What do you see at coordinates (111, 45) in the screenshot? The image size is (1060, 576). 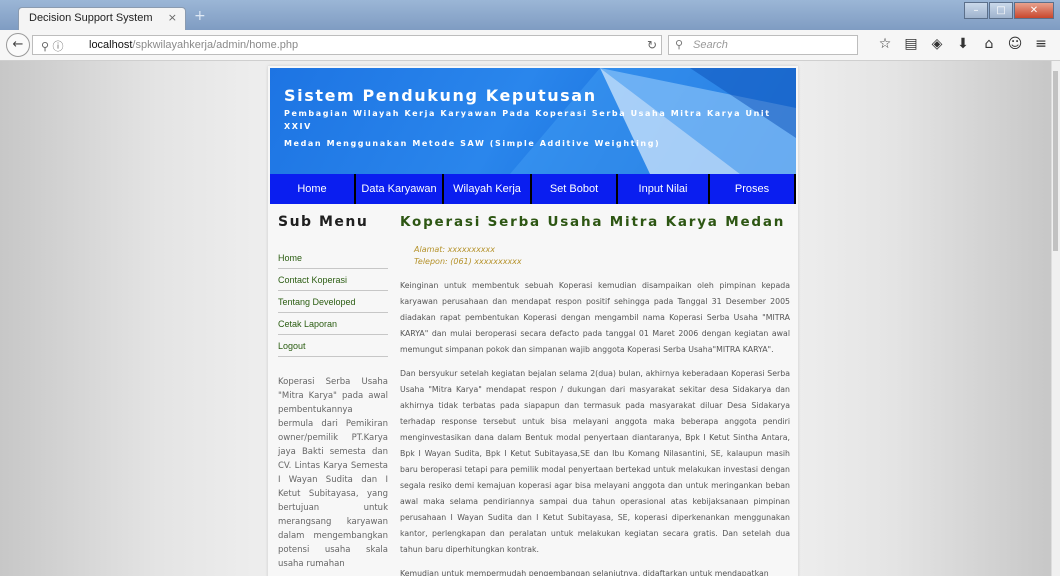 I see `url-host: localhost` at bounding box center [111, 45].